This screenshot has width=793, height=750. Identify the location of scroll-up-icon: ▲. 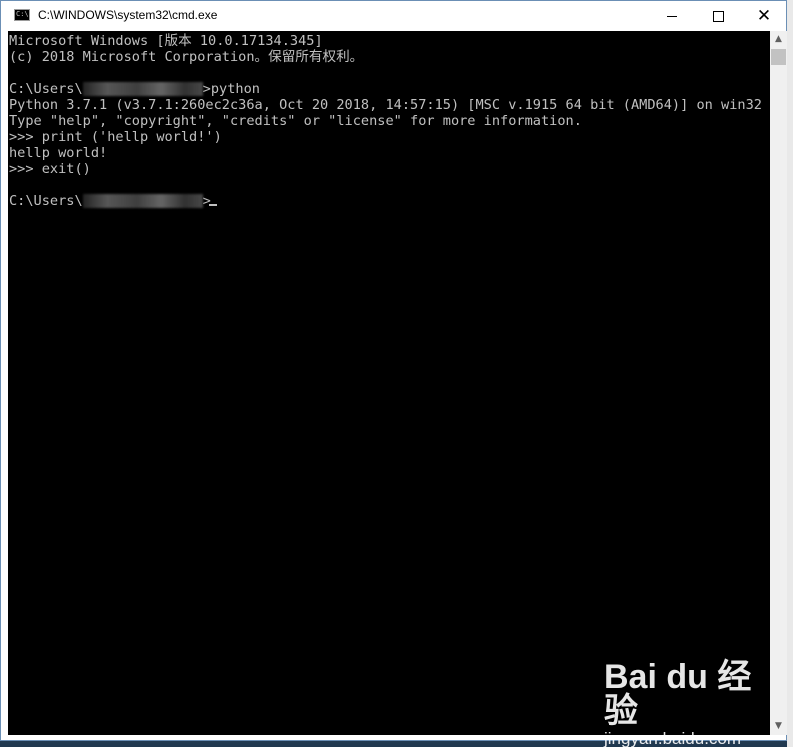
(778, 39).